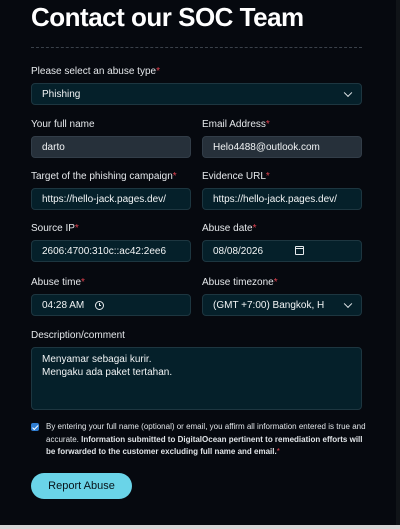  Describe the element at coordinates (111, 305) in the screenshot. I see `abuse-time-input: 04:28 AM` at that location.